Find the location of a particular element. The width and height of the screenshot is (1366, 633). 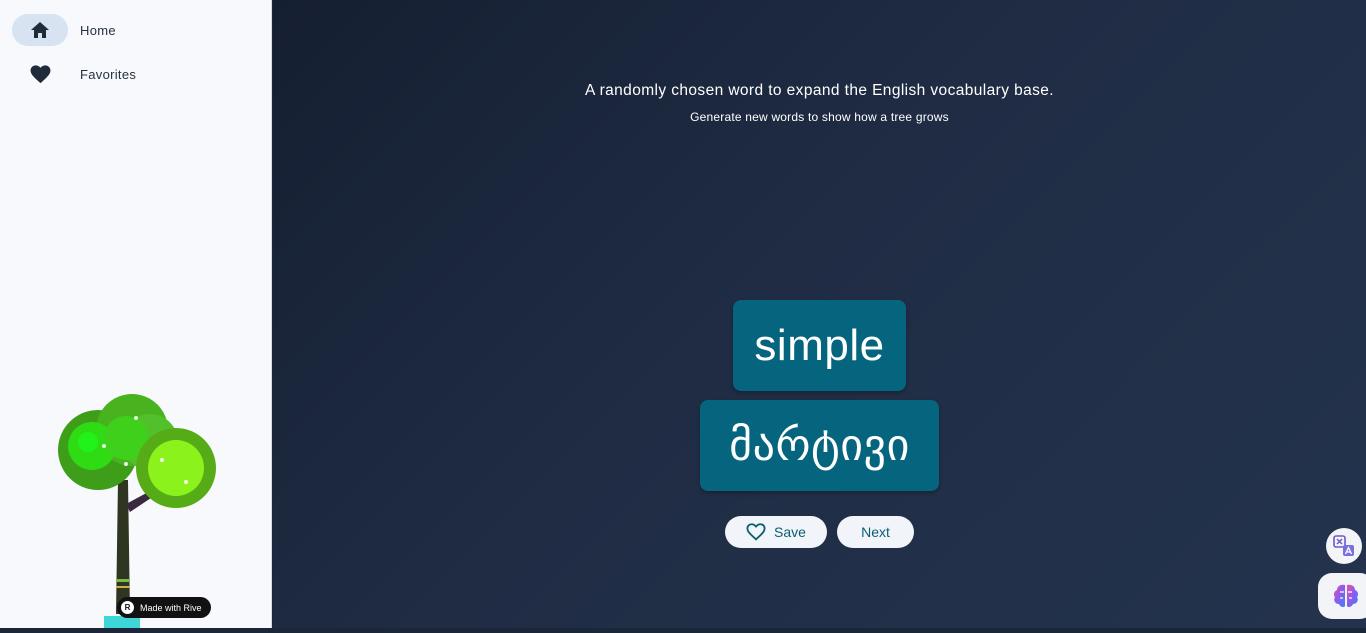

rive-badge-label: Made with Rive is located at coordinates (171, 607).